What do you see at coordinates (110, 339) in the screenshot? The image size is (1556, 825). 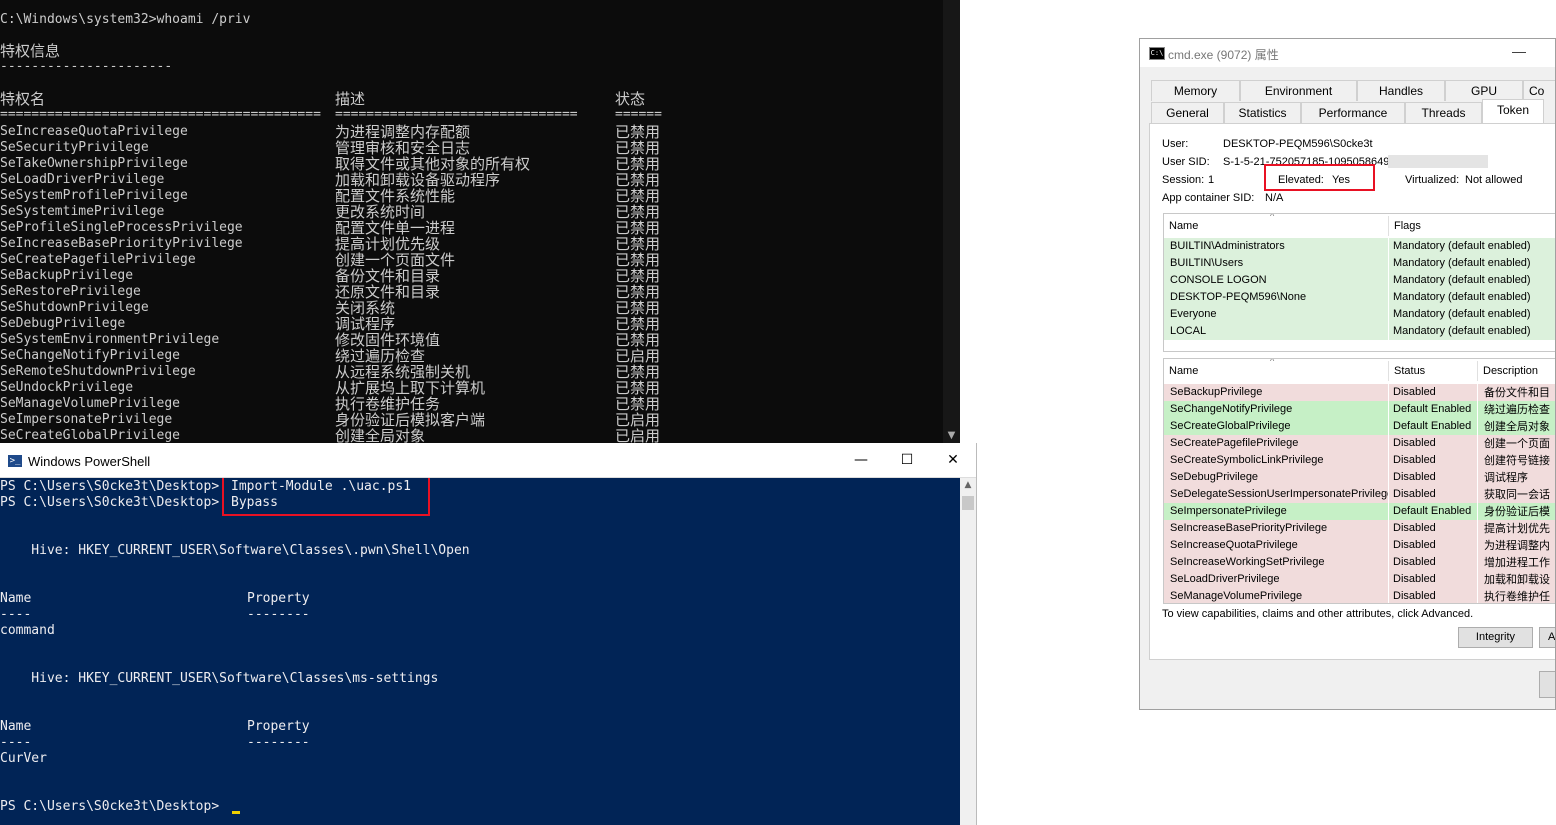 I see `cmd-row-name: SeSystemEnvironmentPrivilege` at bounding box center [110, 339].